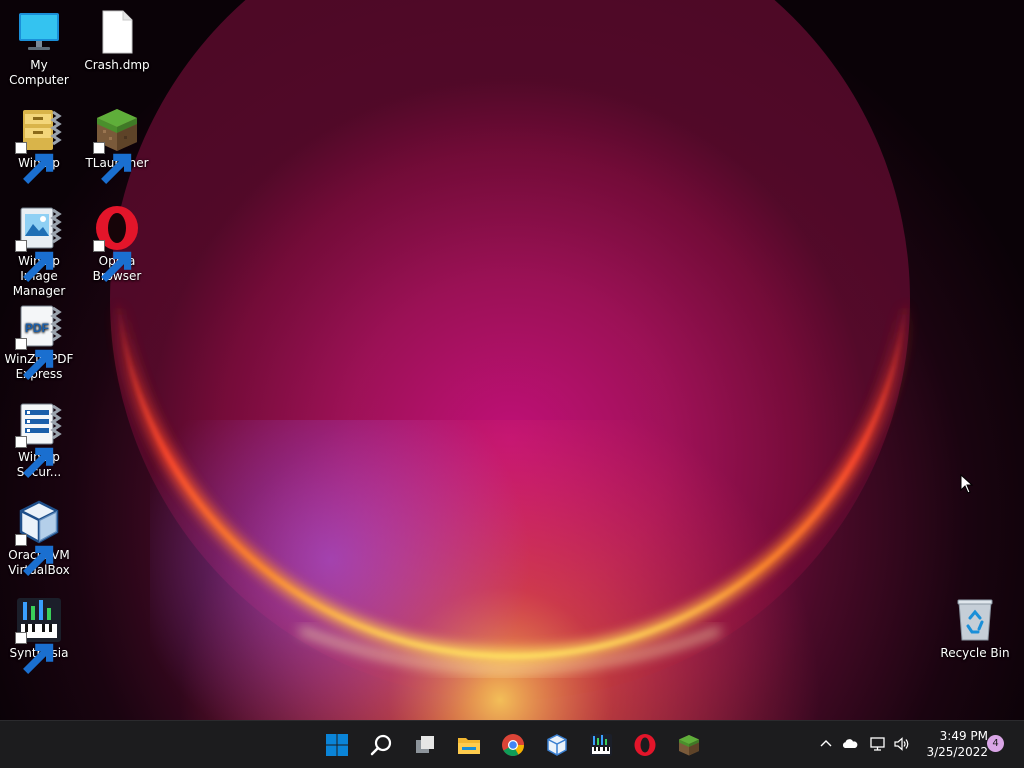 The image size is (1024, 768). I want to click on folder-icon, so click(469, 746).